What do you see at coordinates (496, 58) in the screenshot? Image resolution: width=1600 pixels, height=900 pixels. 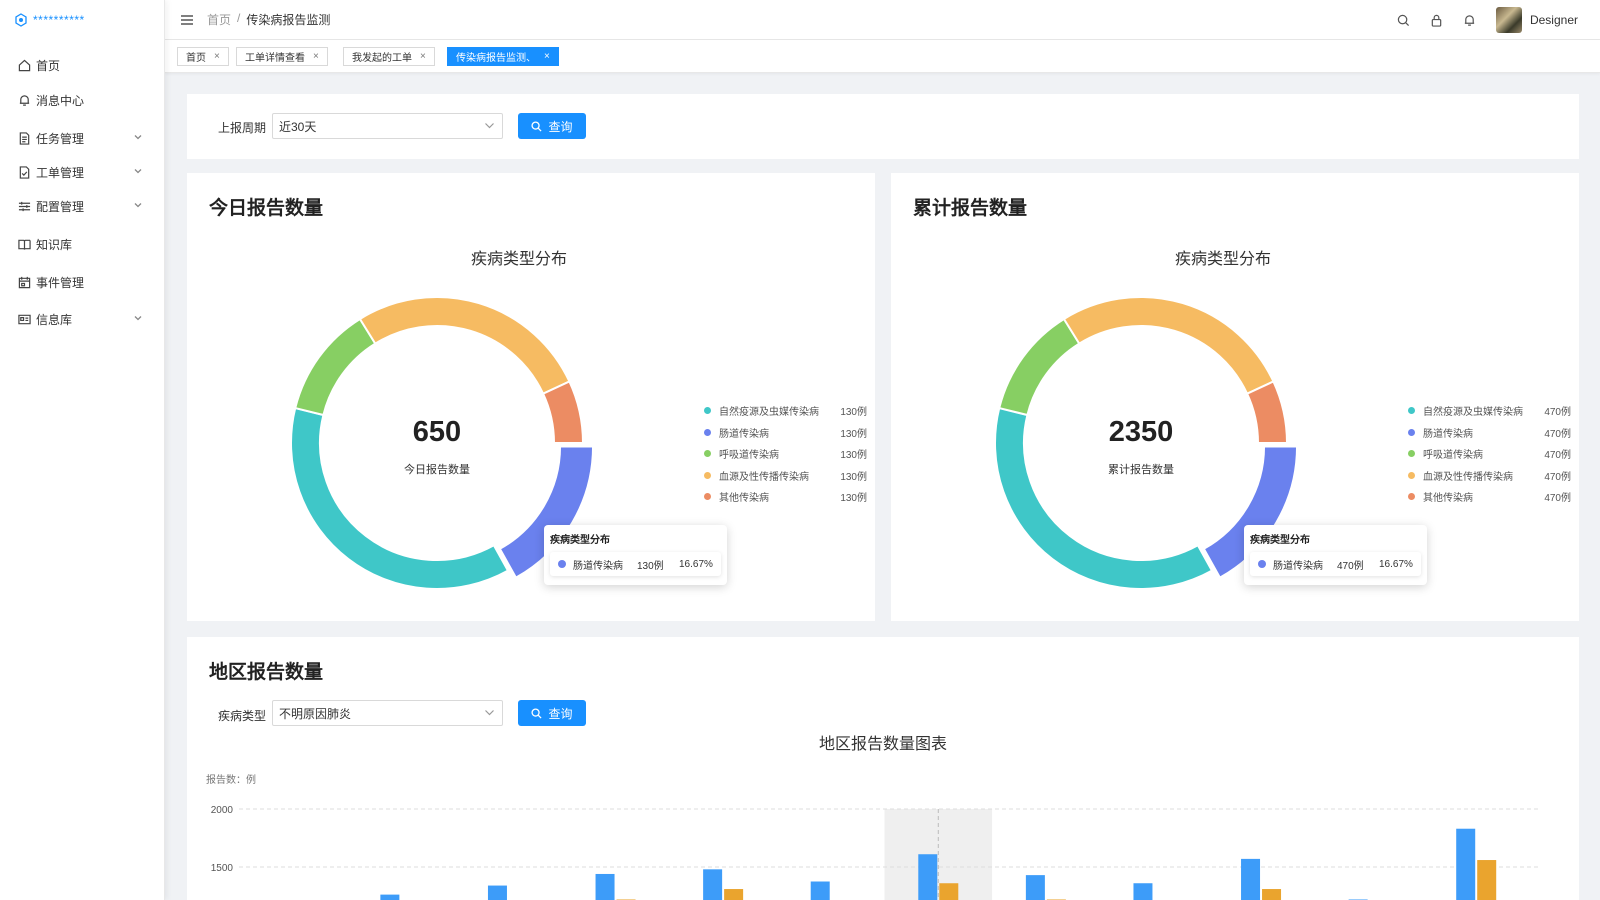 I see `tab-label: 传染病报告监测、` at bounding box center [496, 58].